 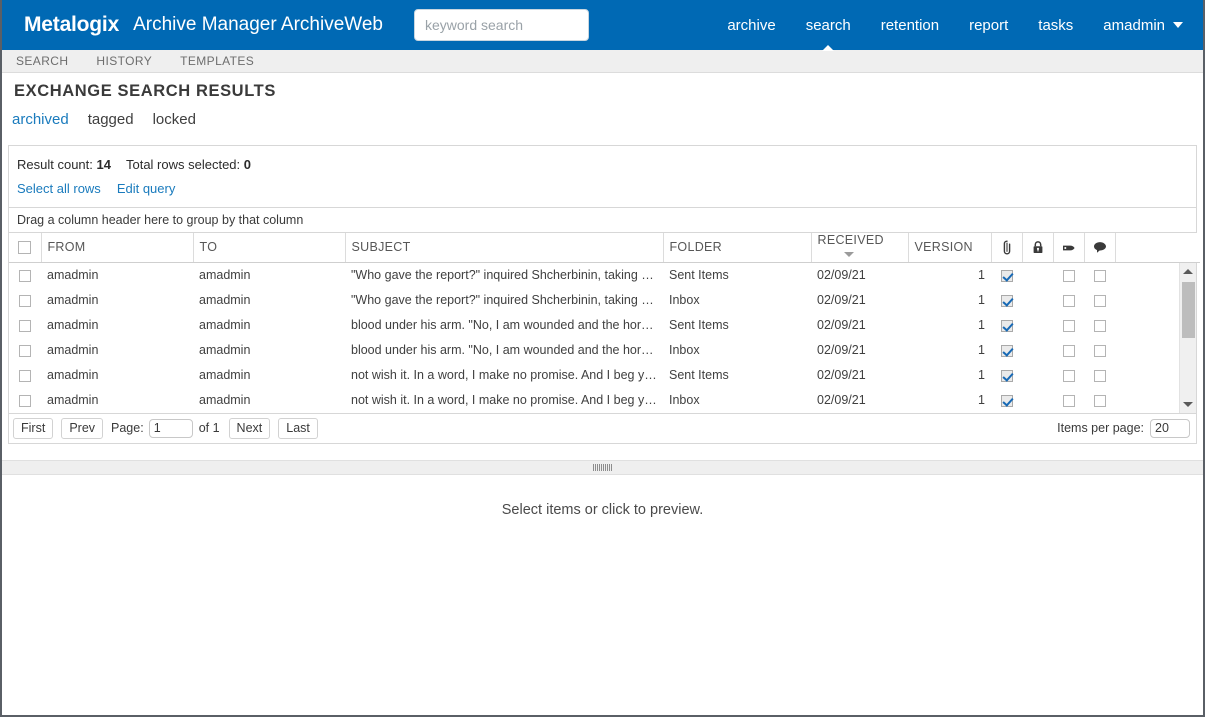 What do you see at coordinates (298, 428) in the screenshot?
I see `last-page-button: Last` at bounding box center [298, 428].